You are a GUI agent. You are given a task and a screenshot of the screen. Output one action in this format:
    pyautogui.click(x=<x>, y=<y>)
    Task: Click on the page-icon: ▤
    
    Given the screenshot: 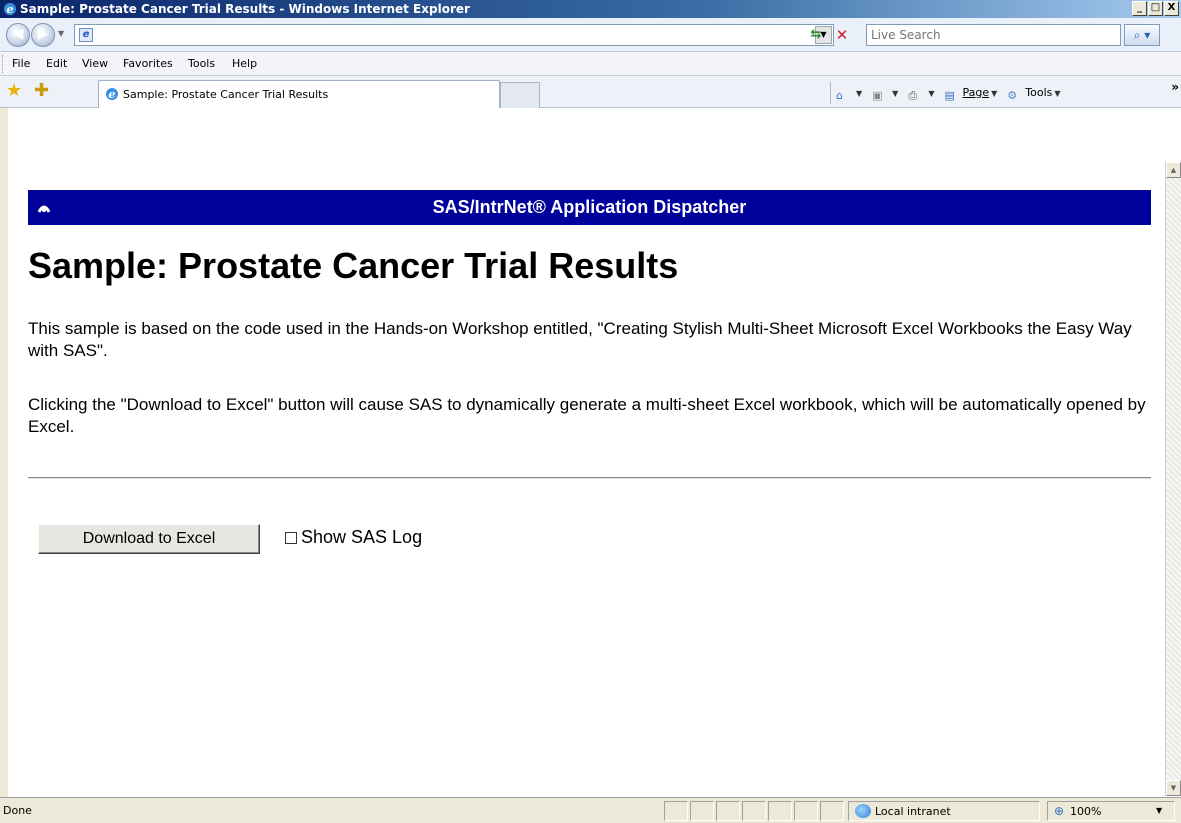 What is the action you would take?
    pyautogui.click(x=949, y=95)
    